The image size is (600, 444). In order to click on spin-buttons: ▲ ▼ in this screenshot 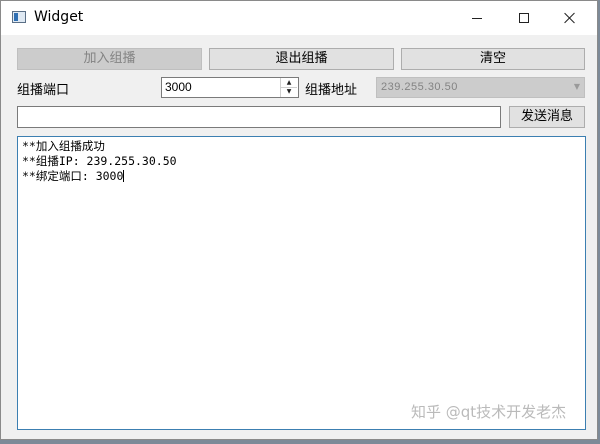, I will do `click(289, 87)`.